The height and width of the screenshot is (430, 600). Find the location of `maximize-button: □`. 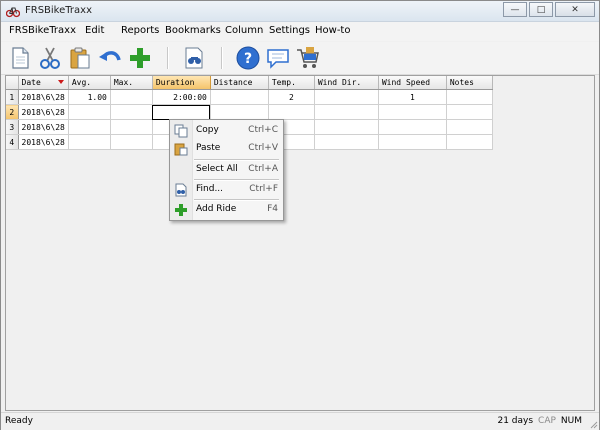

maximize-button: □ is located at coordinates (541, 9).